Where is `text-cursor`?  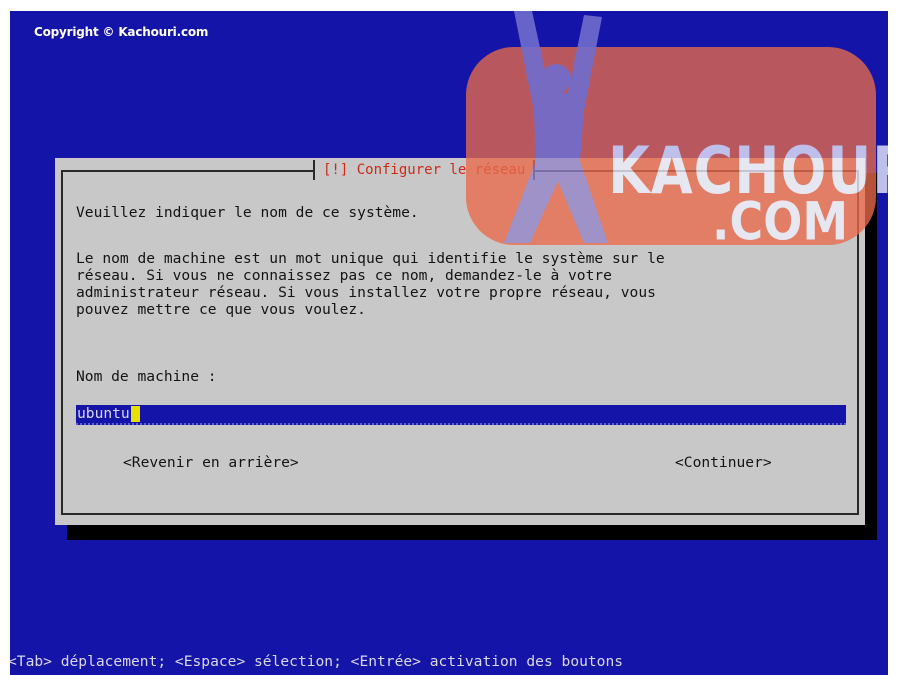
text-cursor is located at coordinates (135, 414).